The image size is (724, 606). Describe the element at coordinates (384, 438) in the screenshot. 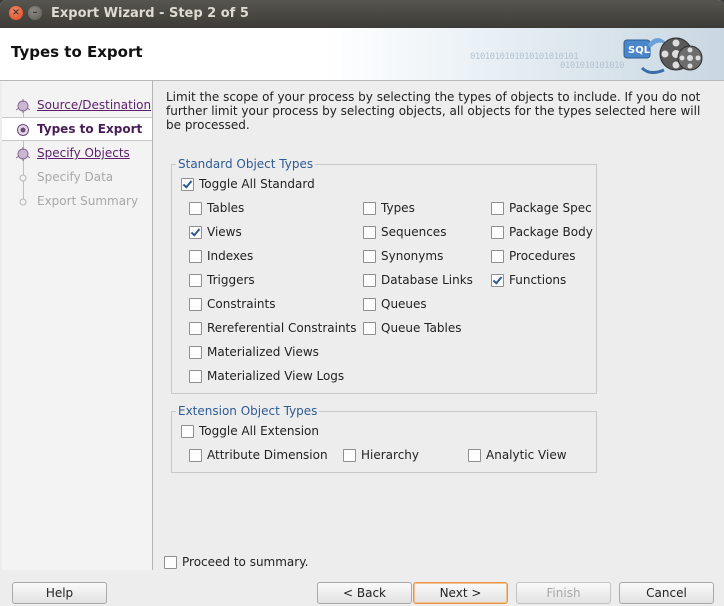

I see `extension-object-types-group: Extension Object Types` at that location.